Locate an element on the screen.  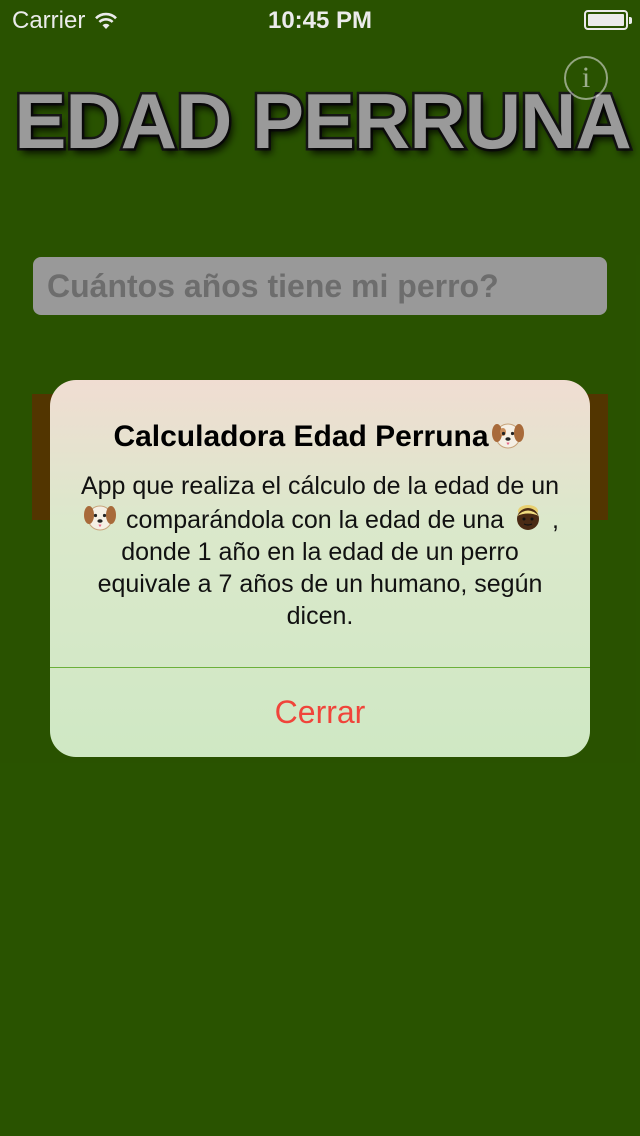
alert-title-text: Calculadora Edad Perruna is located at coordinates (301, 436).